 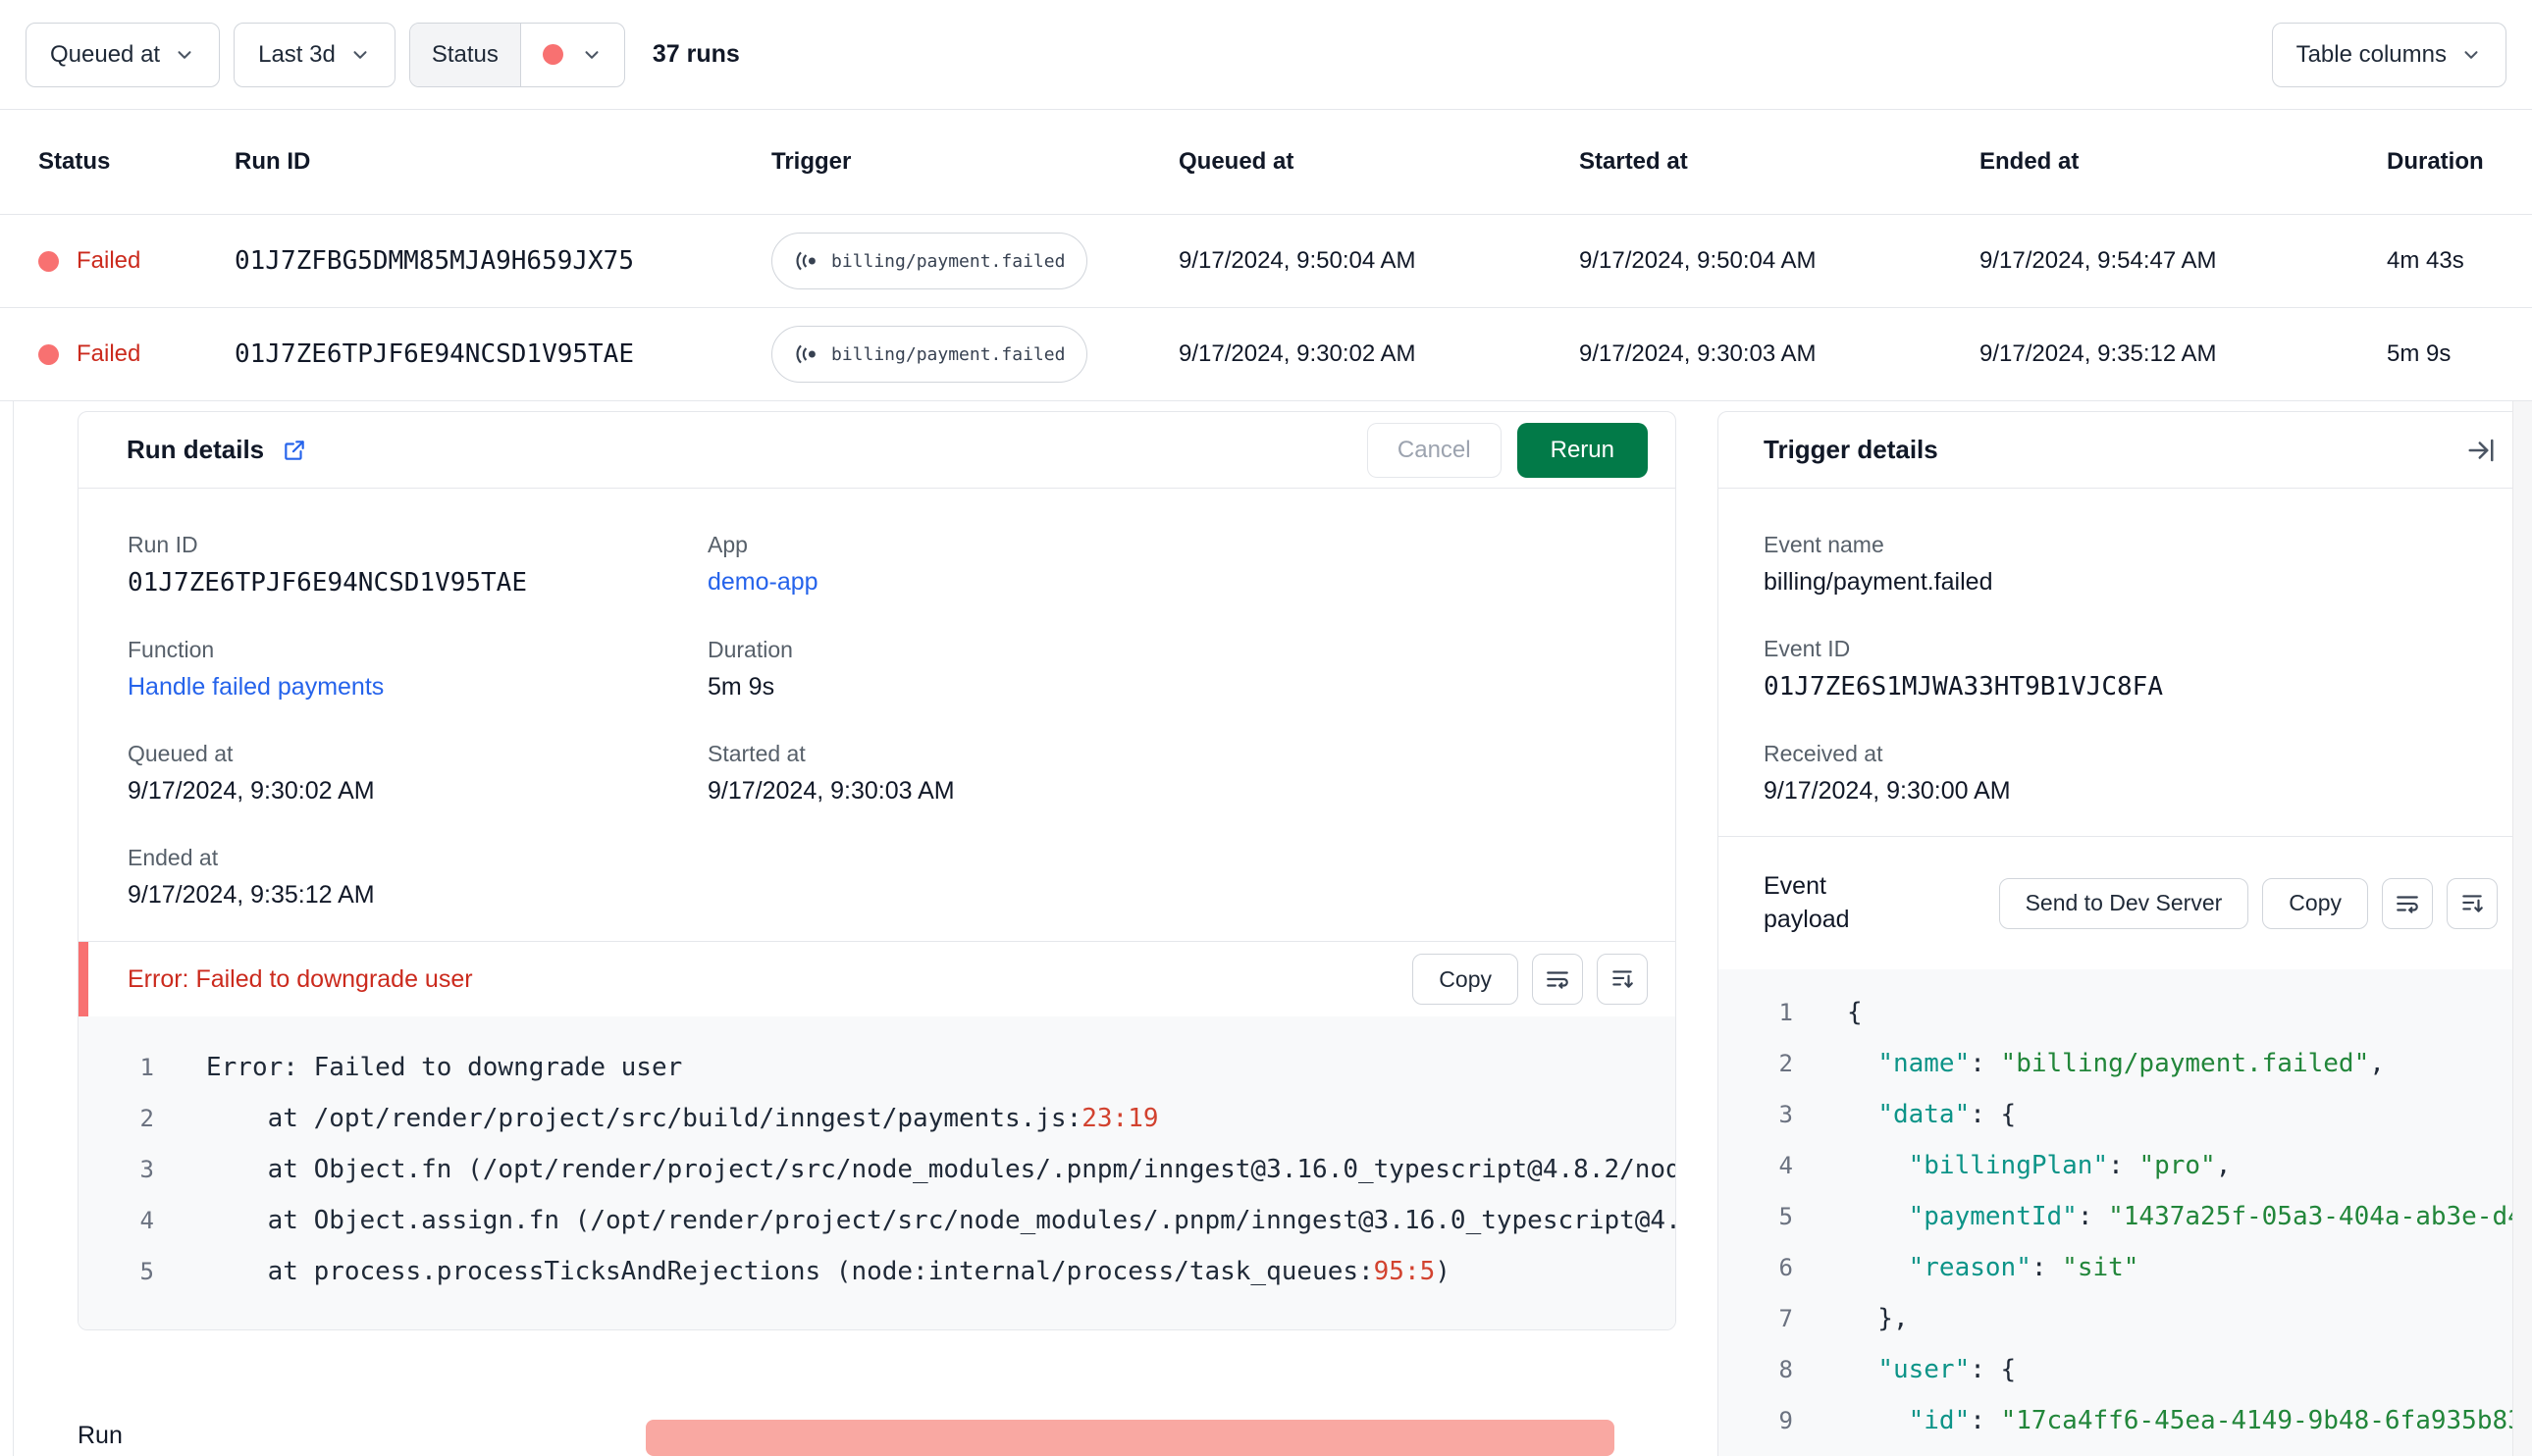 I want to click on line-number: 5, so click(x=1785, y=1216).